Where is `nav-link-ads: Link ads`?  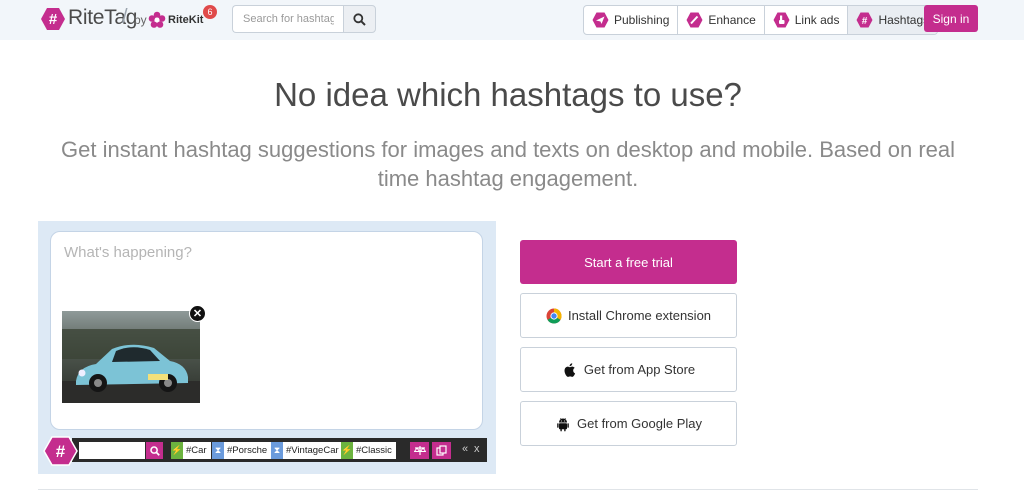
nav-link-ads: Link ads is located at coordinates (807, 20).